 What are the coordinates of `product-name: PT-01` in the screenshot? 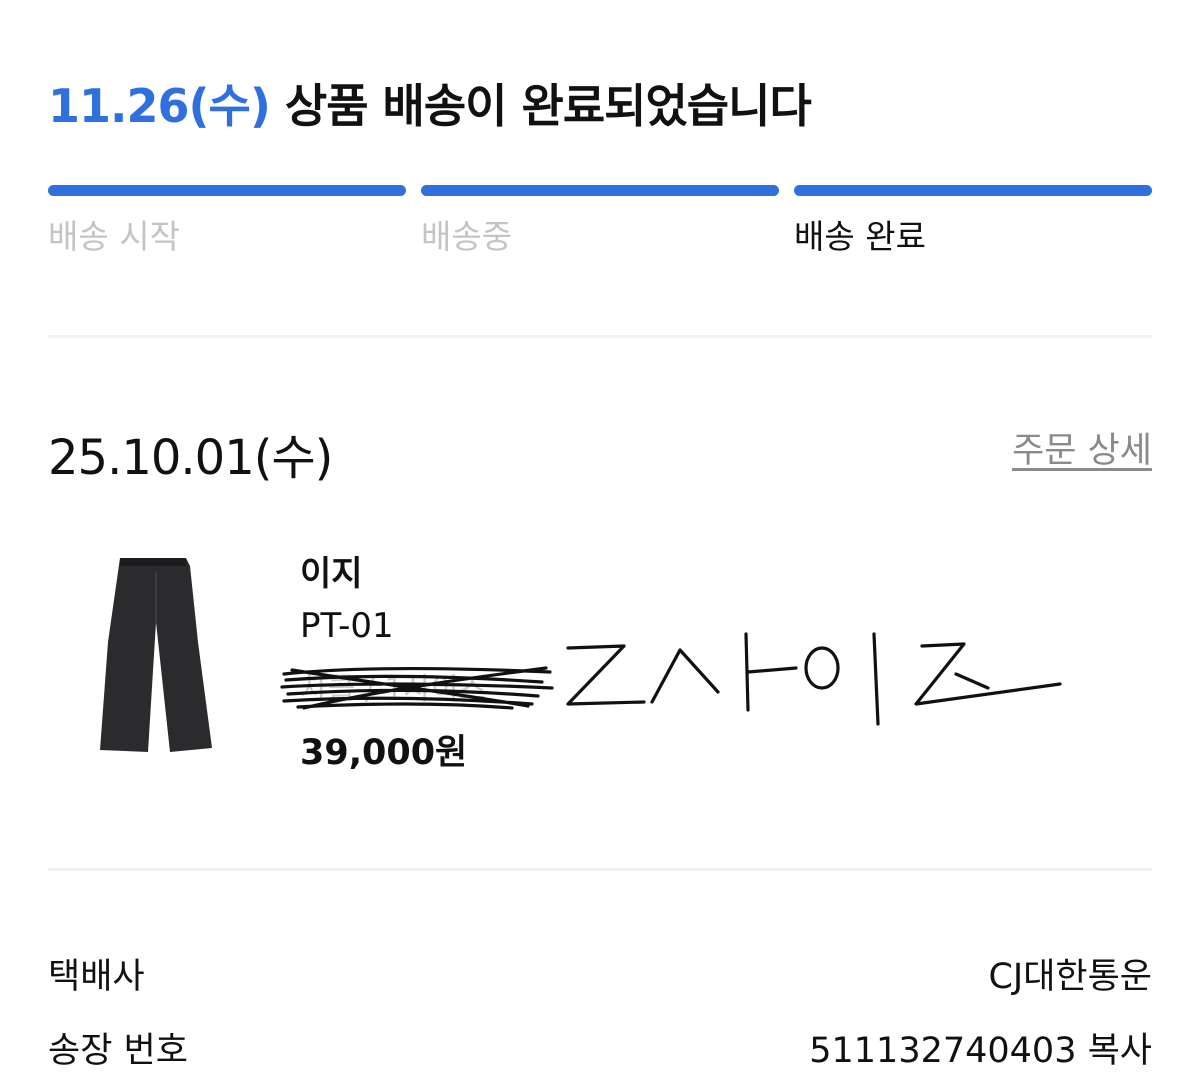 It's located at (347, 626).